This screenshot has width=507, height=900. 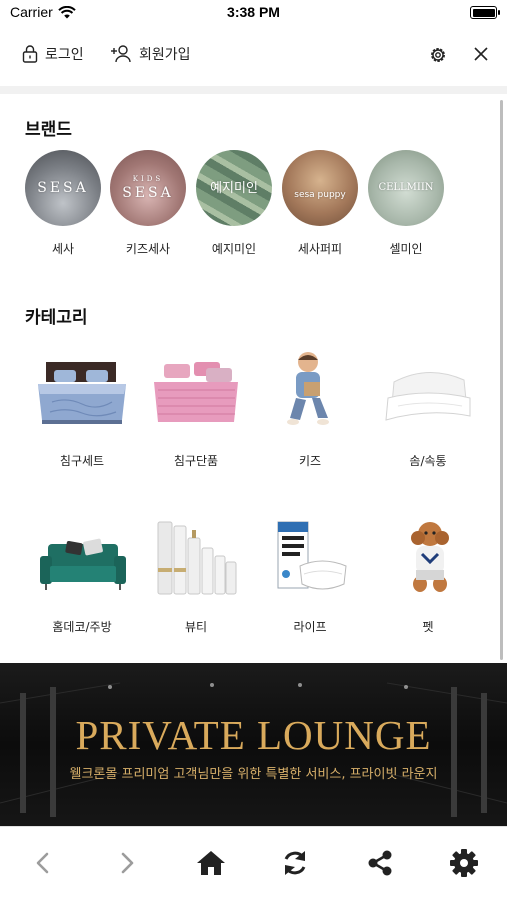 What do you see at coordinates (148, 249) in the screenshot?
I see `brand-name: 키즈세사` at bounding box center [148, 249].